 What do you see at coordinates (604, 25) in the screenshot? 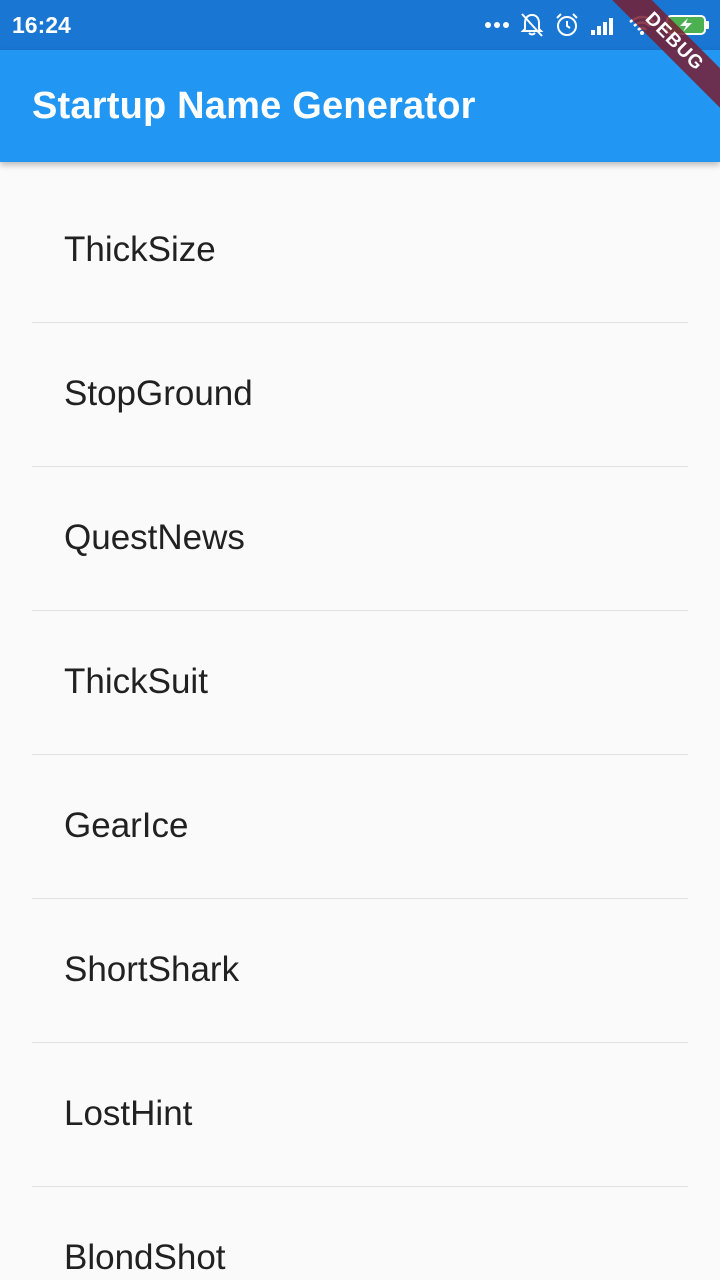
I see `signal-icon` at bounding box center [604, 25].